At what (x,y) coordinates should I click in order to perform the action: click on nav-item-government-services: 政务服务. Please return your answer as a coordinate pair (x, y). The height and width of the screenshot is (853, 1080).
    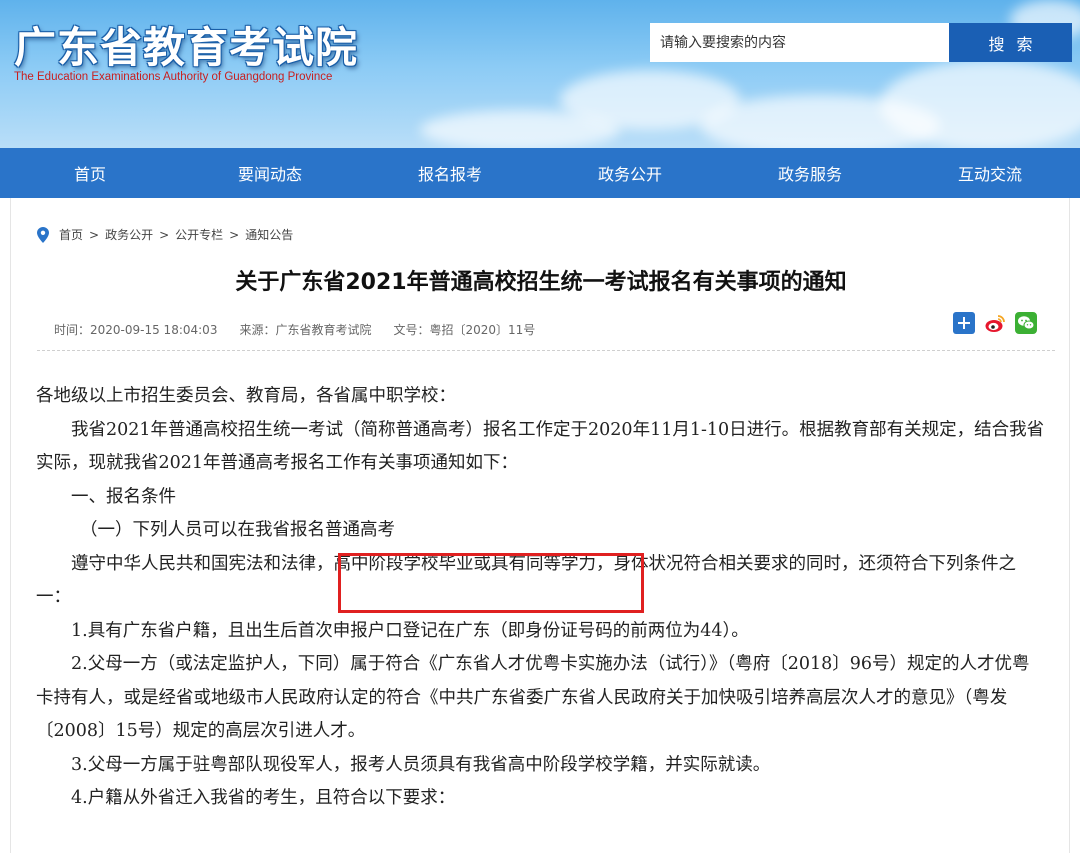
    Looking at the image, I should click on (810, 173).